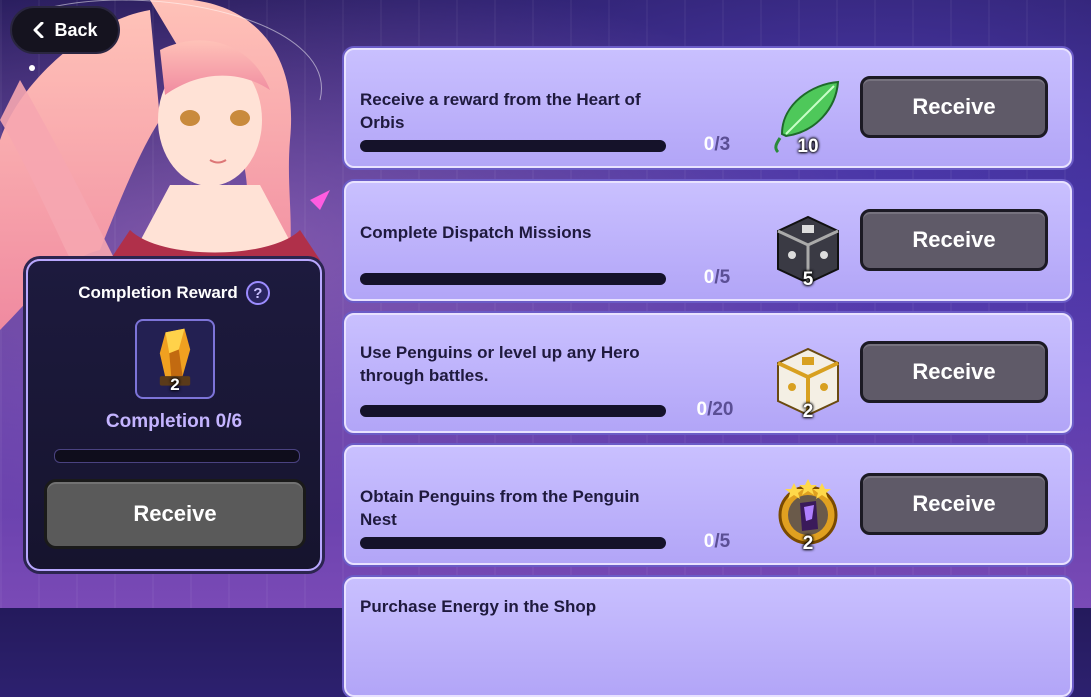  I want to click on progress-total: /20, so click(720, 409).